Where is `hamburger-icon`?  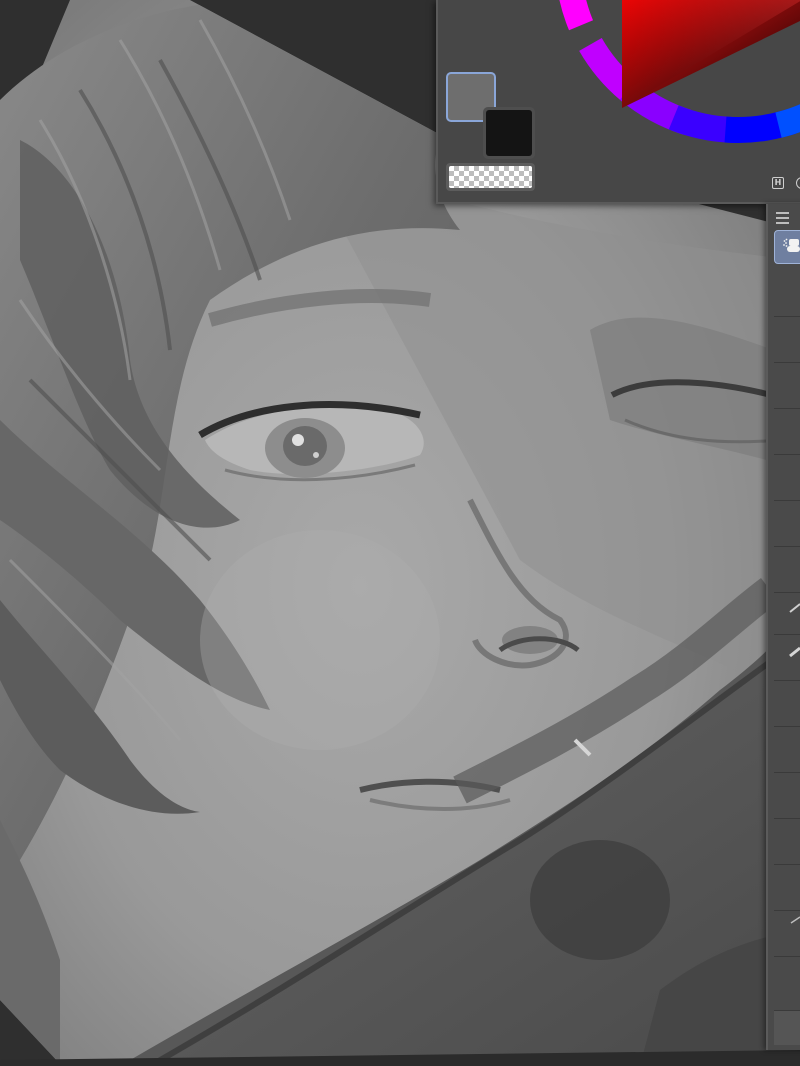 hamburger-icon is located at coordinates (784, 218).